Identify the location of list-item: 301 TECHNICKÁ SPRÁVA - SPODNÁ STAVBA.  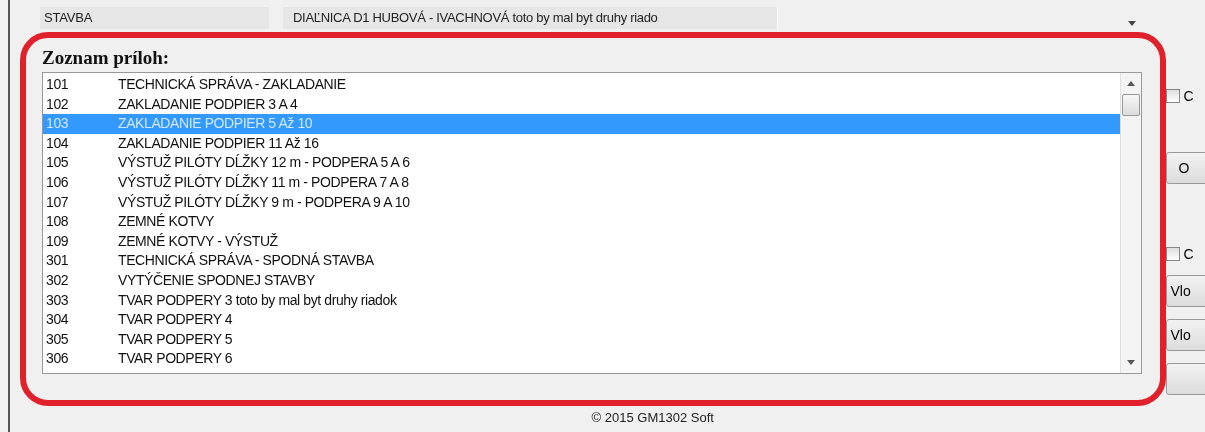
(581, 261).